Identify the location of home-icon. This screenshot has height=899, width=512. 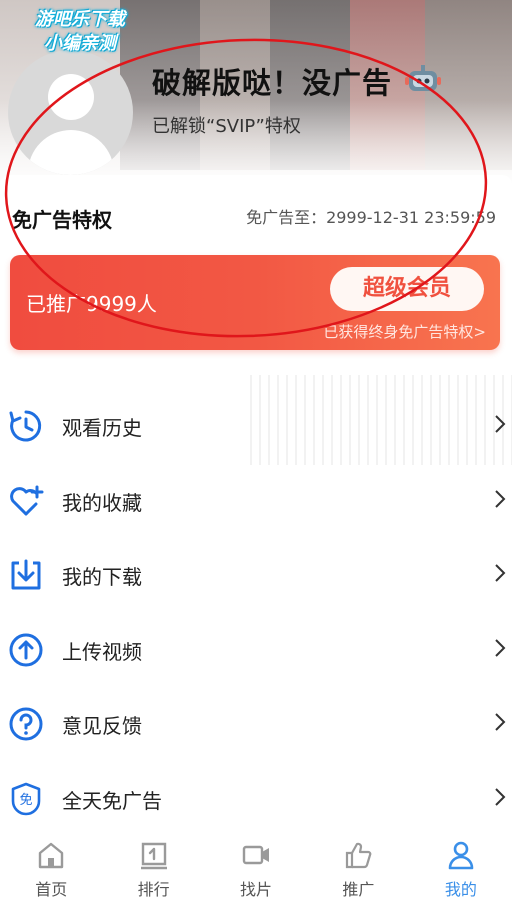
(51, 855).